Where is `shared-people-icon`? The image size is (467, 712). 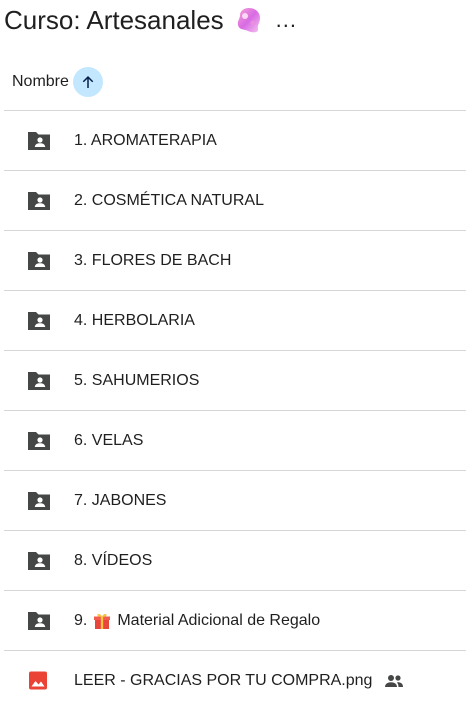 shared-people-icon is located at coordinates (394, 681).